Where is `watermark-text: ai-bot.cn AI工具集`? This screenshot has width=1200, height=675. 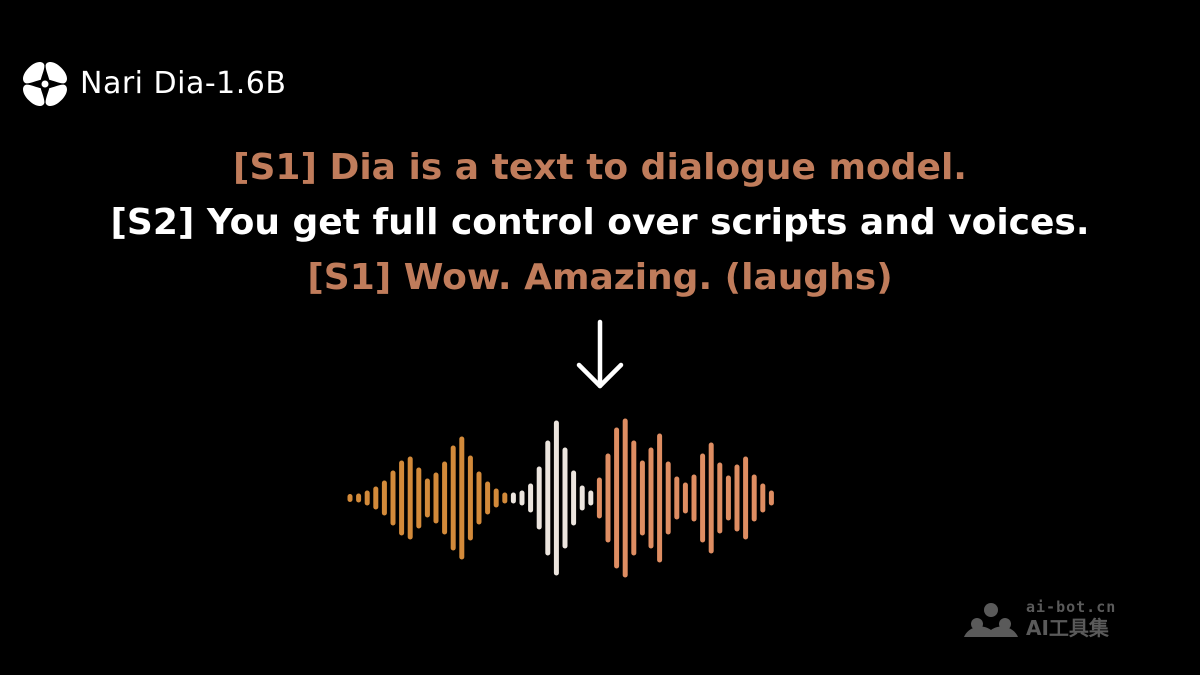
watermark-text: ai-bot.cn AI工具集 is located at coordinates (1071, 619).